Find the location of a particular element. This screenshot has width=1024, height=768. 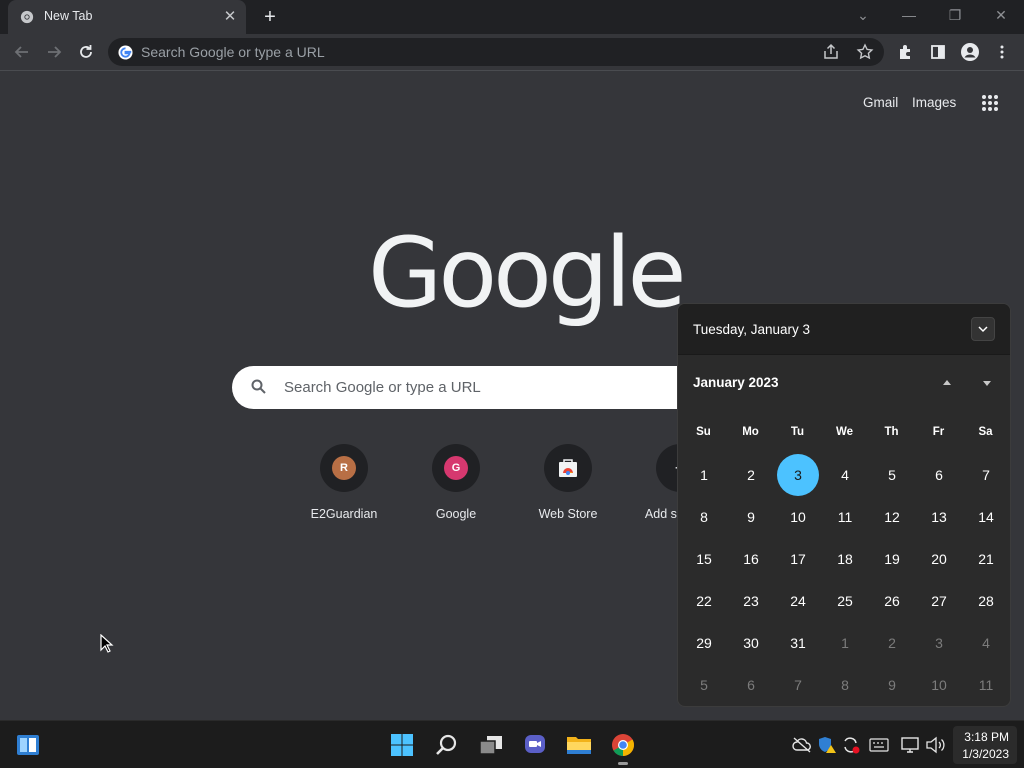

shortcut-google: G Google is located at coordinates (456, 489).